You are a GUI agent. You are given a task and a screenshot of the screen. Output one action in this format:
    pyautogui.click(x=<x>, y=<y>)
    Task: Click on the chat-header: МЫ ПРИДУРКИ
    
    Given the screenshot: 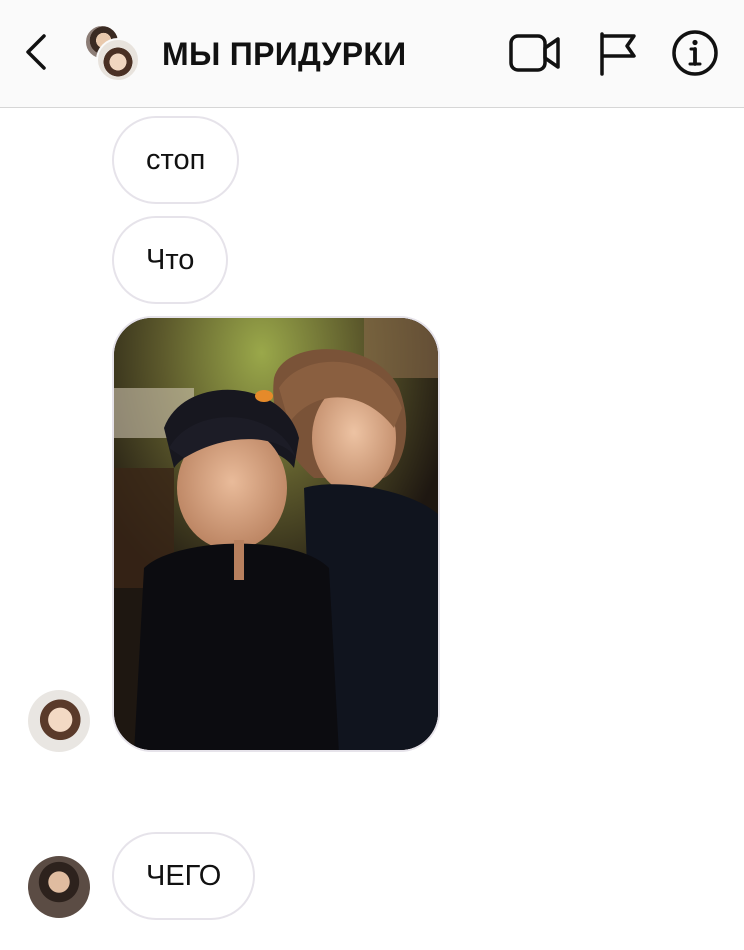 What is the action you would take?
    pyautogui.click(x=372, y=54)
    